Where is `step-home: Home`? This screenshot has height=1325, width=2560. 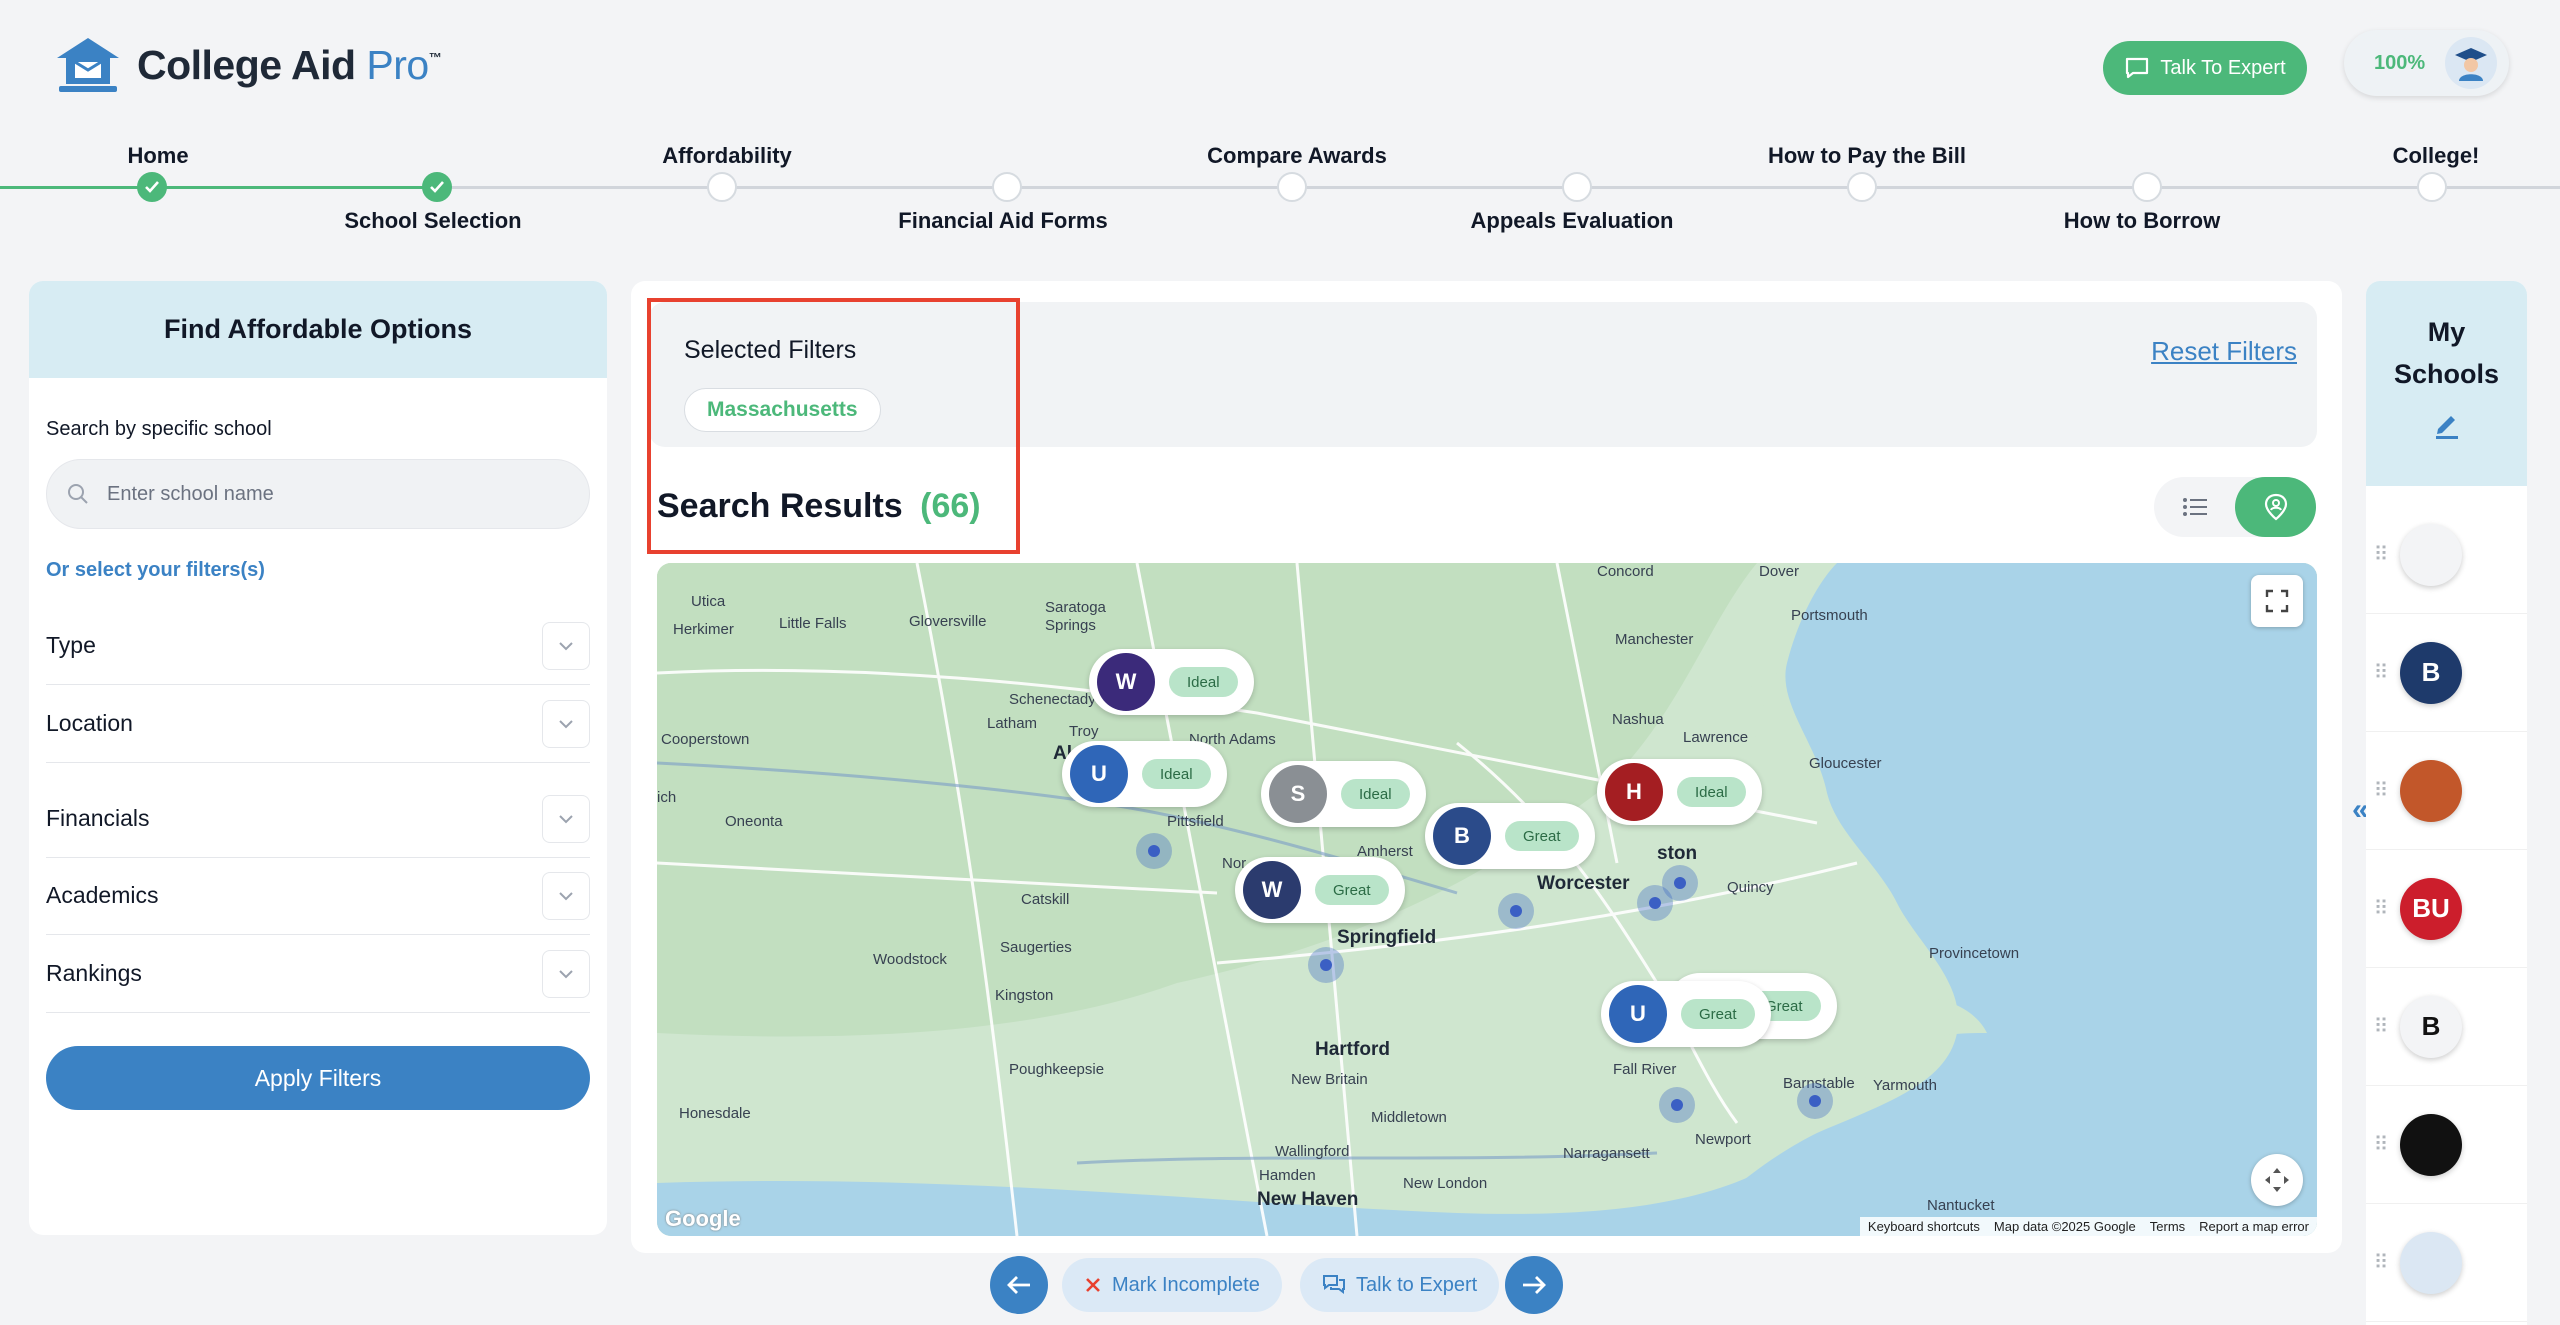
step-home: Home is located at coordinates (157, 156).